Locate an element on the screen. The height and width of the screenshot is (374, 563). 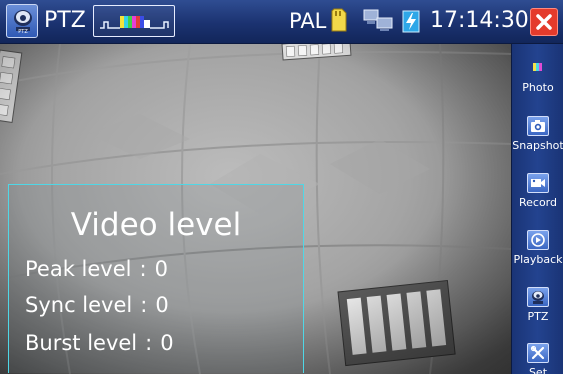
sidebar-item-ptz: PTZ is located at coordinates (537, 304).